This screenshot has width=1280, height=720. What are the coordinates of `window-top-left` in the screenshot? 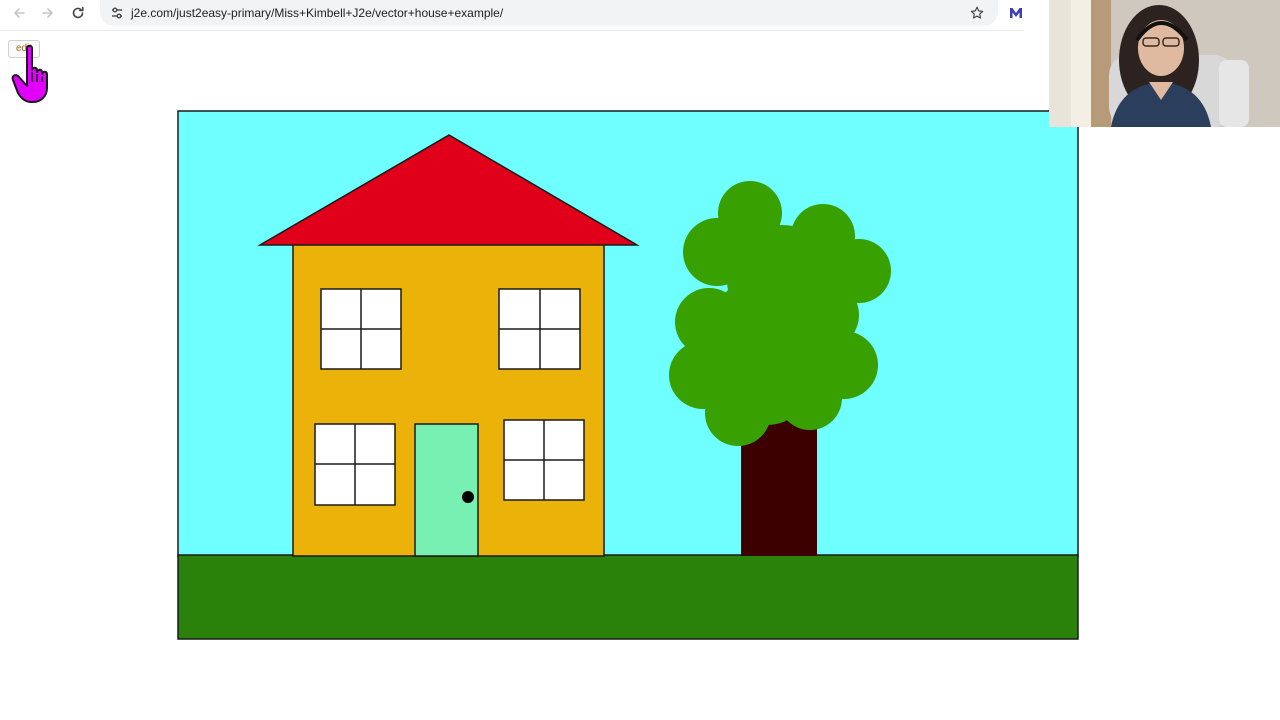 It's located at (361, 329).